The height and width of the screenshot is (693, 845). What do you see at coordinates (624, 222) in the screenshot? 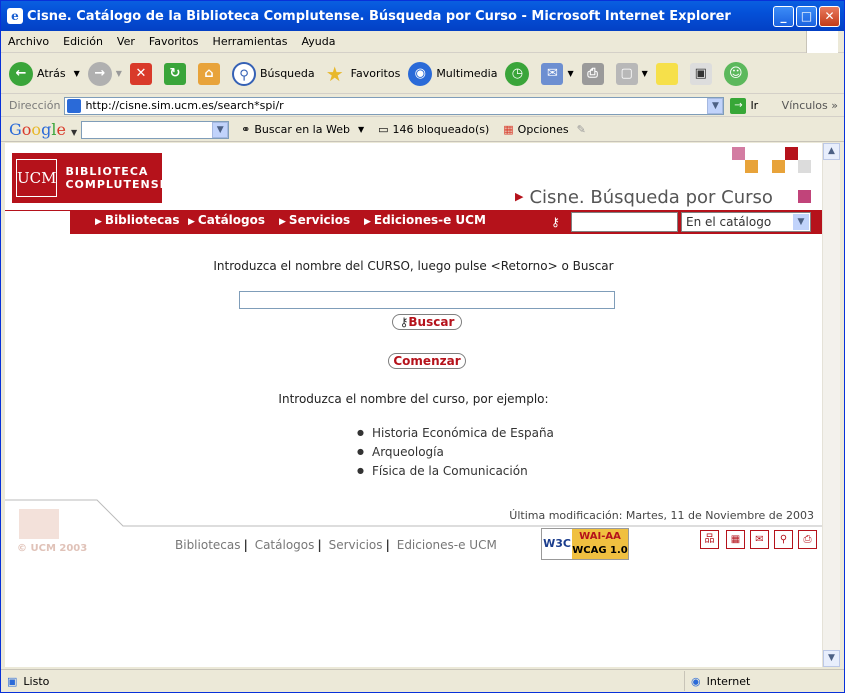
I see `nav-search-input` at bounding box center [624, 222].